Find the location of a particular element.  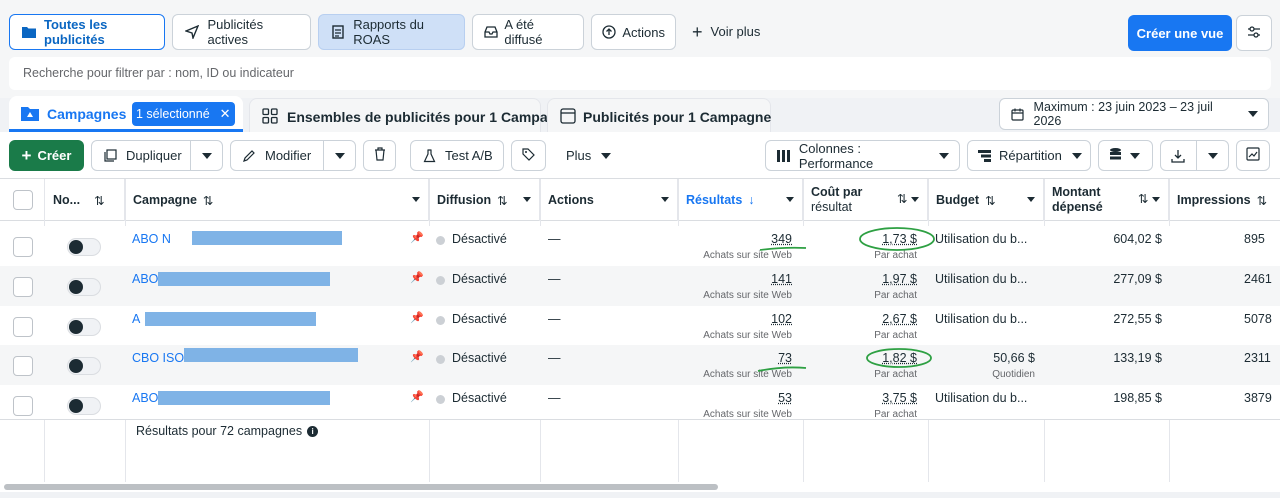

export-dropdown is located at coordinates (1212, 155).